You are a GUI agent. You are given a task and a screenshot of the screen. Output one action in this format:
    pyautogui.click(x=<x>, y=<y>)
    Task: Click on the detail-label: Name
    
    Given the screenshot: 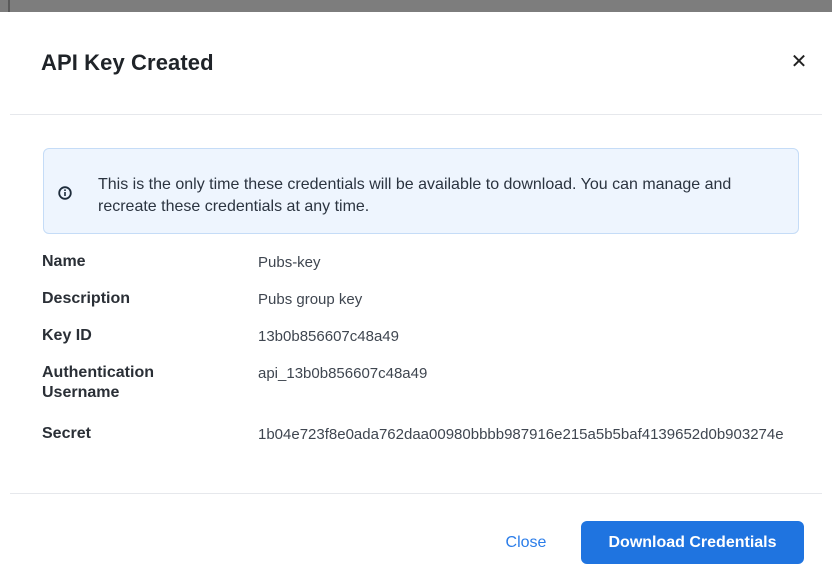 What is the action you would take?
    pyautogui.click(x=64, y=261)
    